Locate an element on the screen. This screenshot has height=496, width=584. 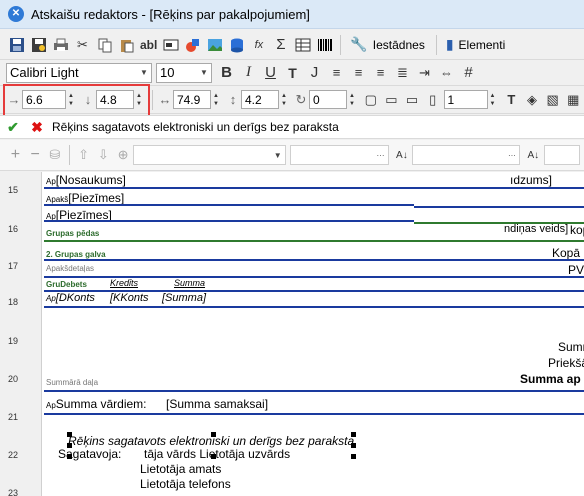
table-icon is located at coordinates (302, 44).